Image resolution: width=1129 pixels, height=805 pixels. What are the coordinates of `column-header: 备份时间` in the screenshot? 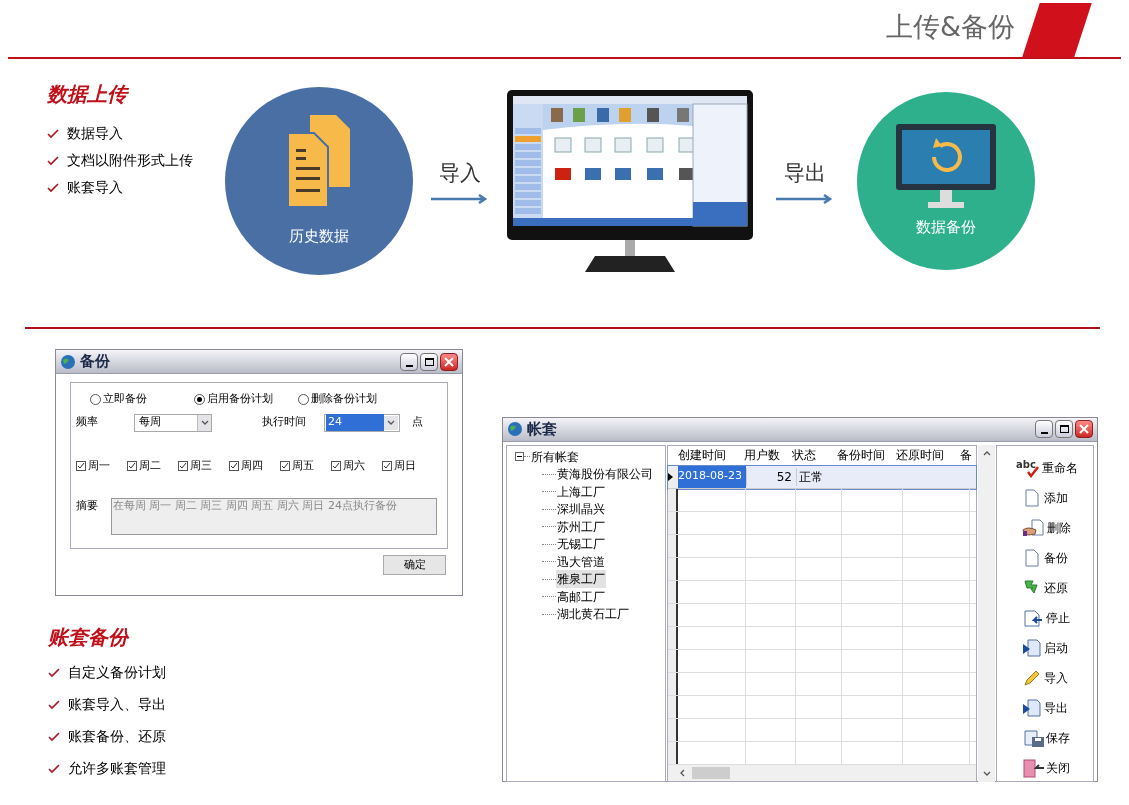 It's located at (866, 455).